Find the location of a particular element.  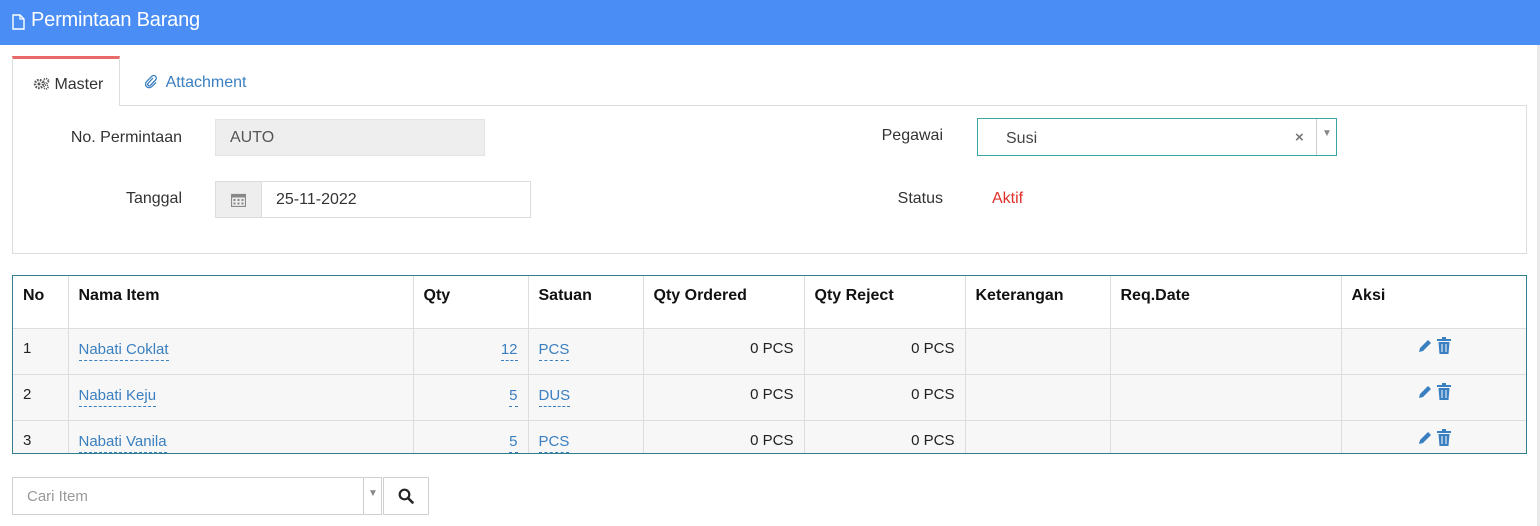

row-number: 1 is located at coordinates (27, 348).